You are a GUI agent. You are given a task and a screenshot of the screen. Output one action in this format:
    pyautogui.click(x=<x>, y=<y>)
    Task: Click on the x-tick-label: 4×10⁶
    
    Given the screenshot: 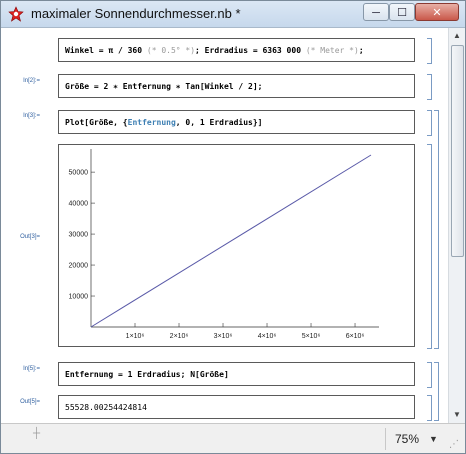 What is the action you would take?
    pyautogui.click(x=267, y=336)
    